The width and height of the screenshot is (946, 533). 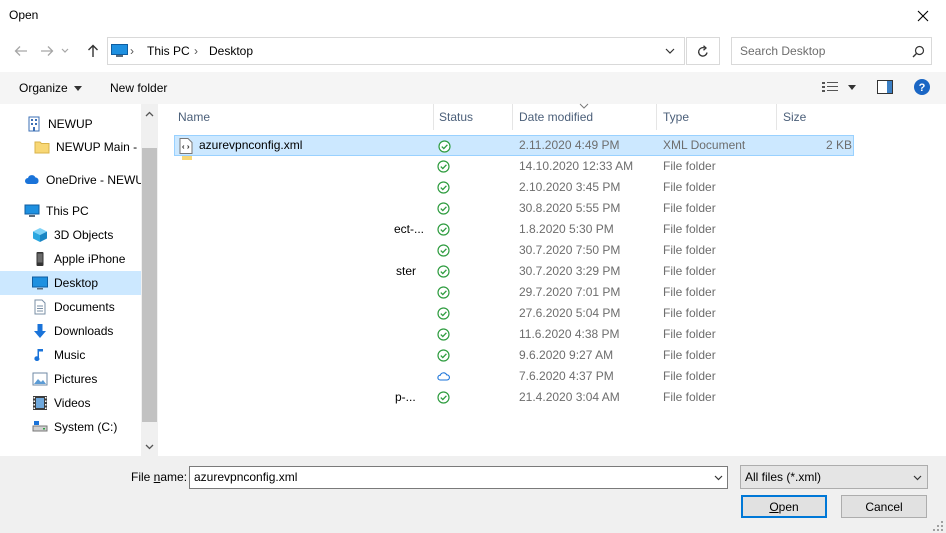 What do you see at coordinates (93, 51) in the screenshot?
I see `up-button` at bounding box center [93, 51].